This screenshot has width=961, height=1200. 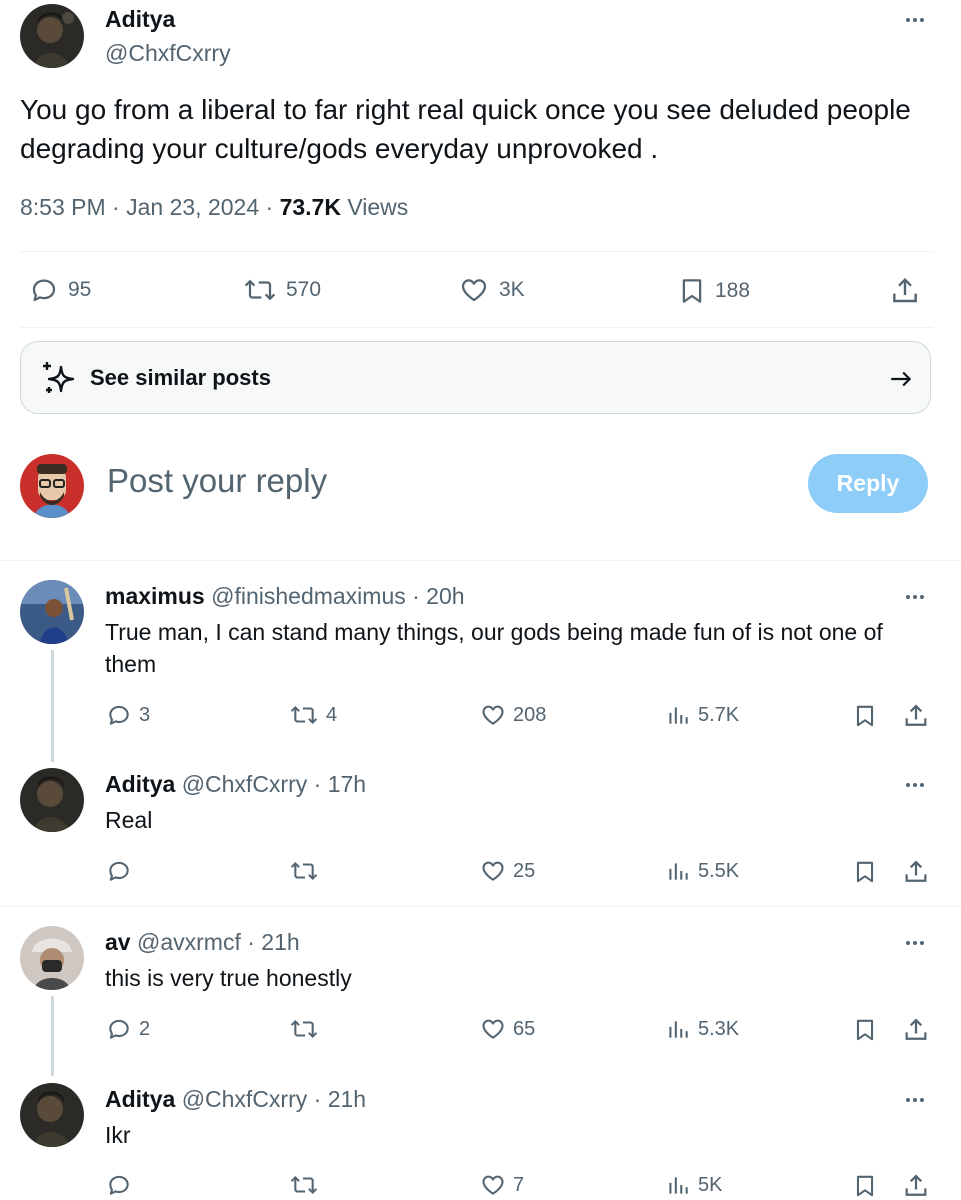 I want to click on reply-text: Real, so click(x=129, y=820).